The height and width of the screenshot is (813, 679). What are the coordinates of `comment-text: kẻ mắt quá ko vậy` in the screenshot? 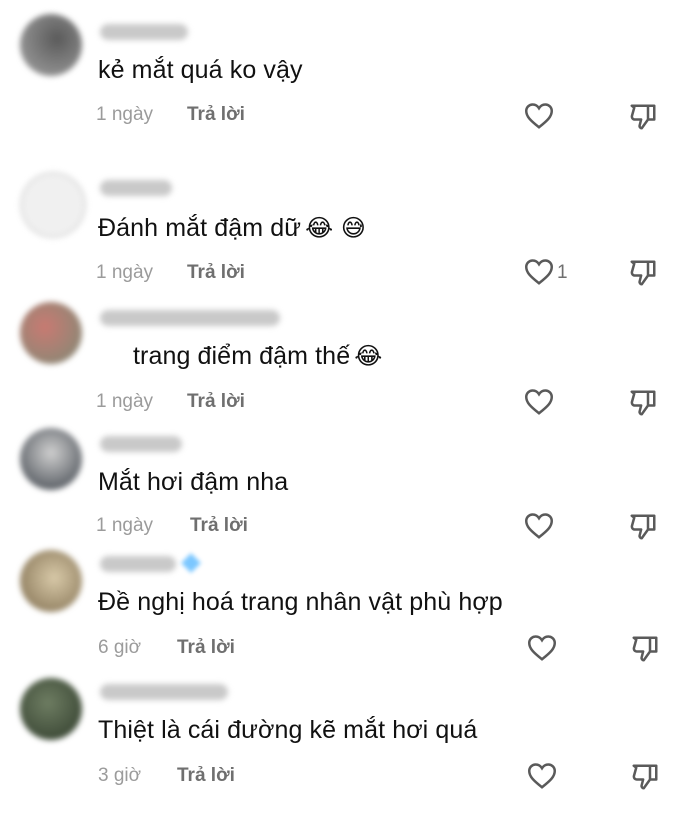 It's located at (200, 70).